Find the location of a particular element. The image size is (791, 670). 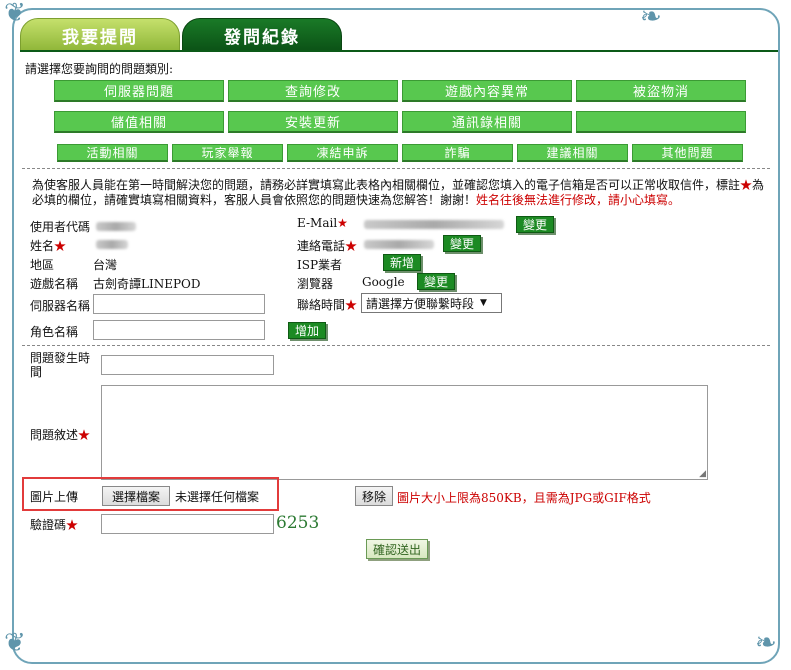

tab-underline is located at coordinates (399, 51).